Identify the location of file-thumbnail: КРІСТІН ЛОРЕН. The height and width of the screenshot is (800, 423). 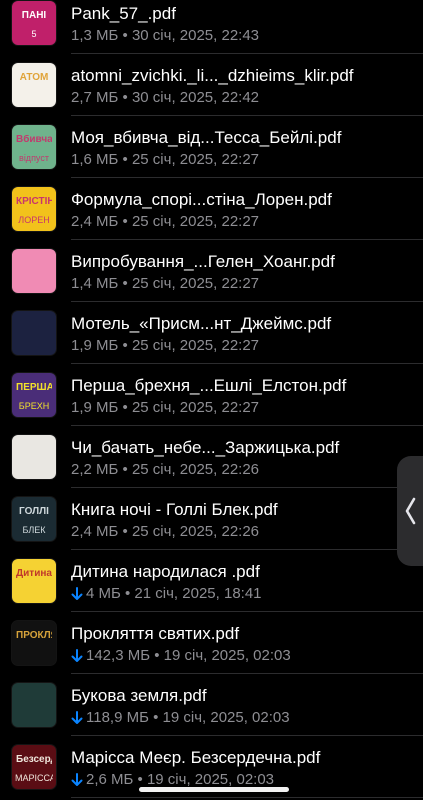
(34, 209).